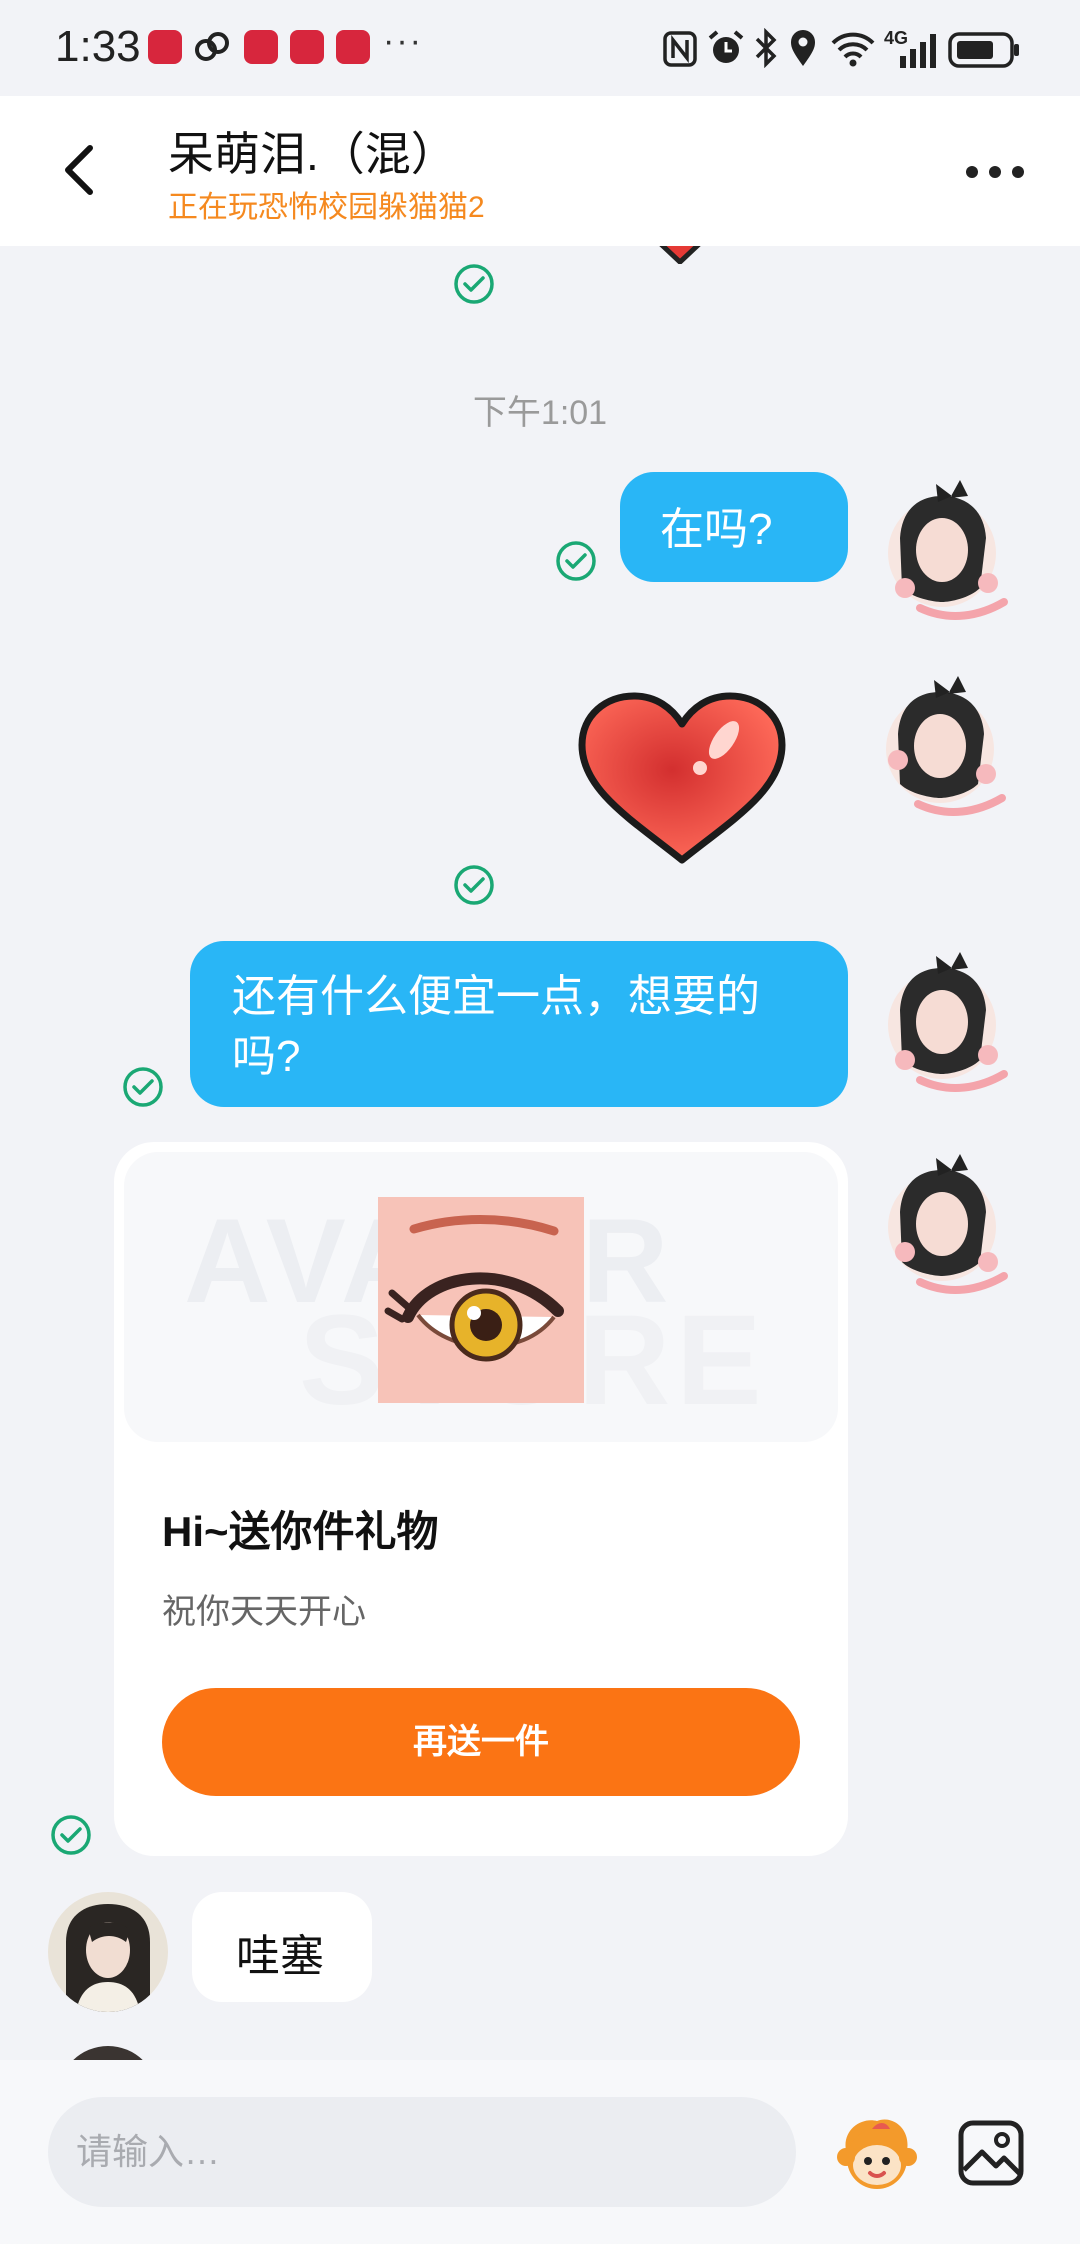 This screenshot has width=1080, height=2244. I want to click on emoji-sticker-button, so click(877, 2155).